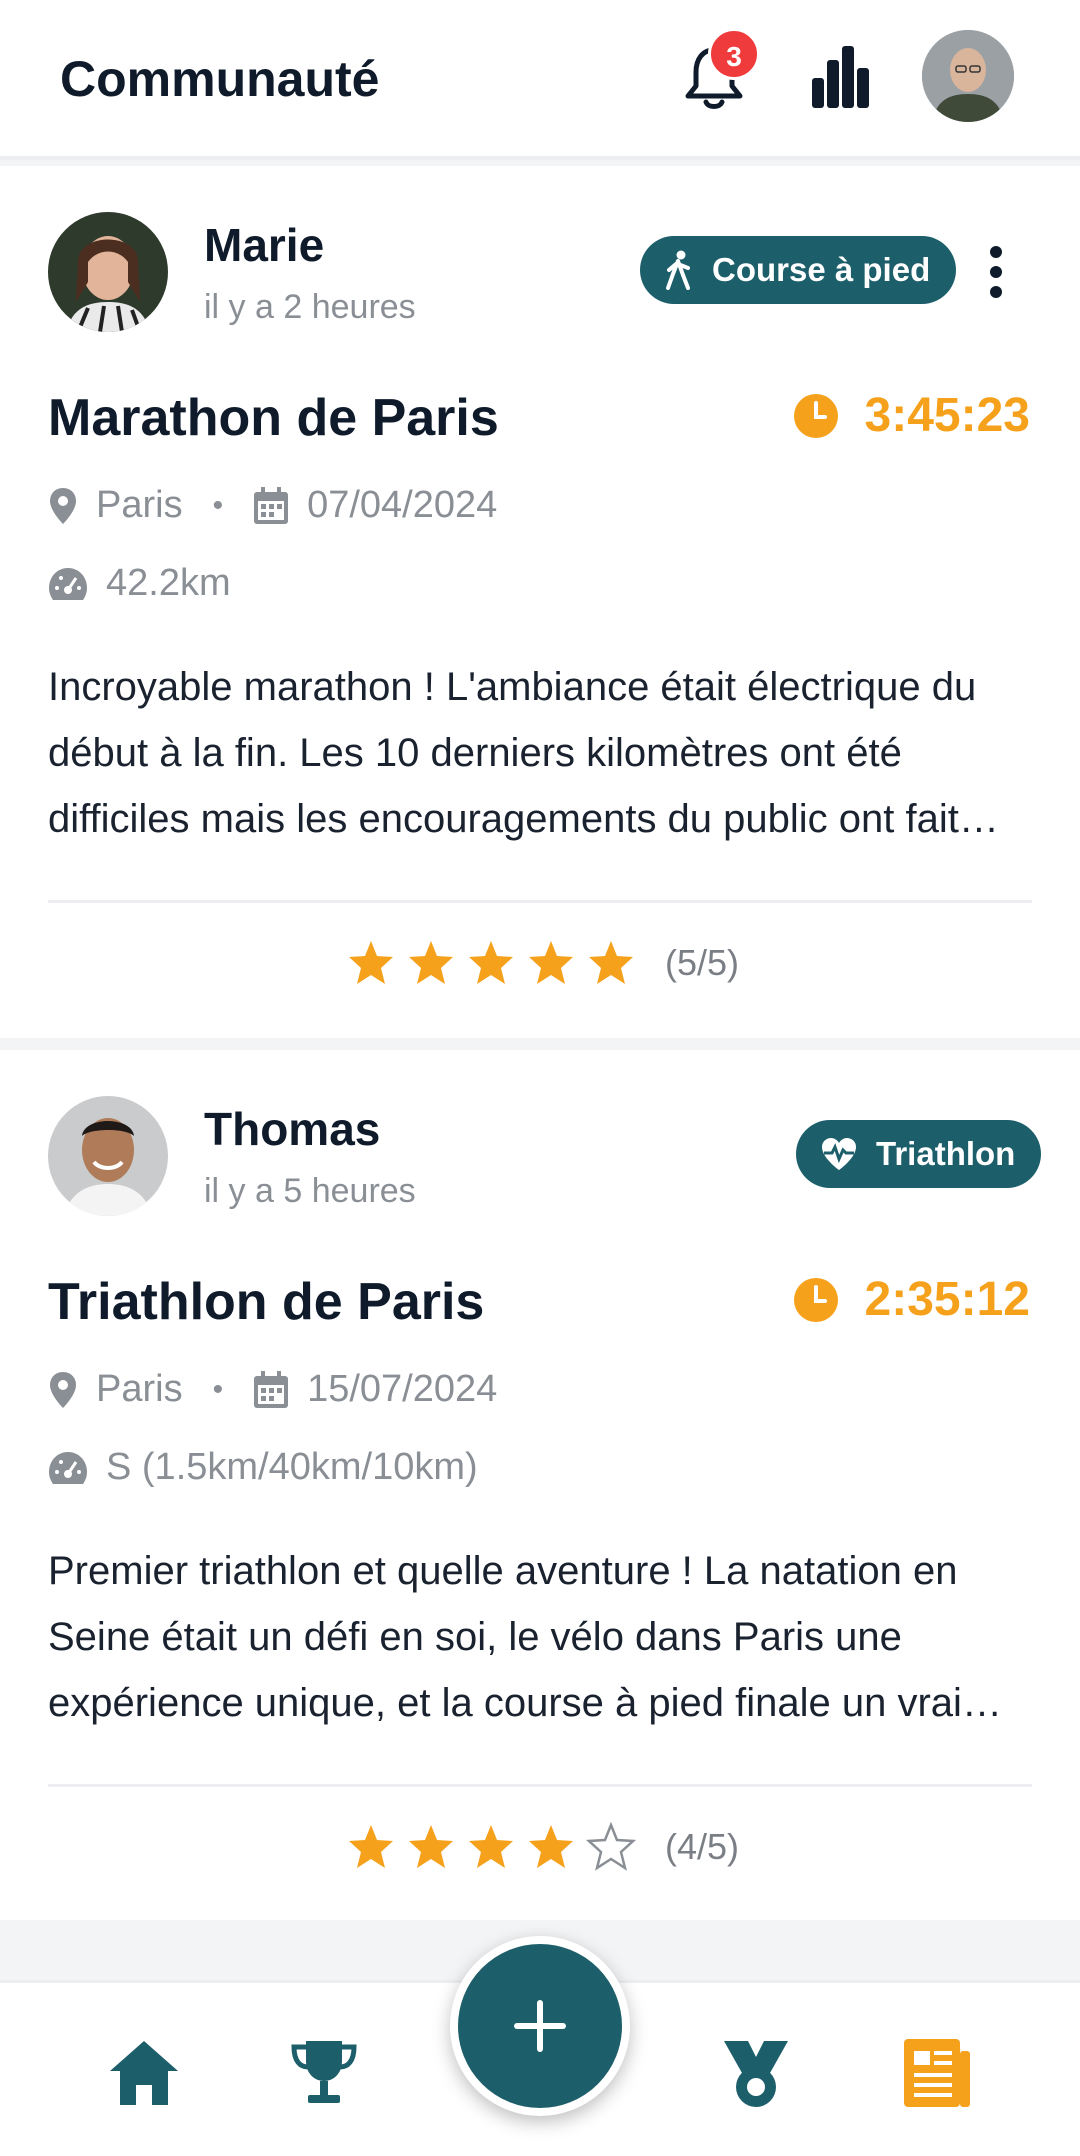 The height and width of the screenshot is (2156, 1080). I want to click on rating: (4/5), so click(540, 1847).